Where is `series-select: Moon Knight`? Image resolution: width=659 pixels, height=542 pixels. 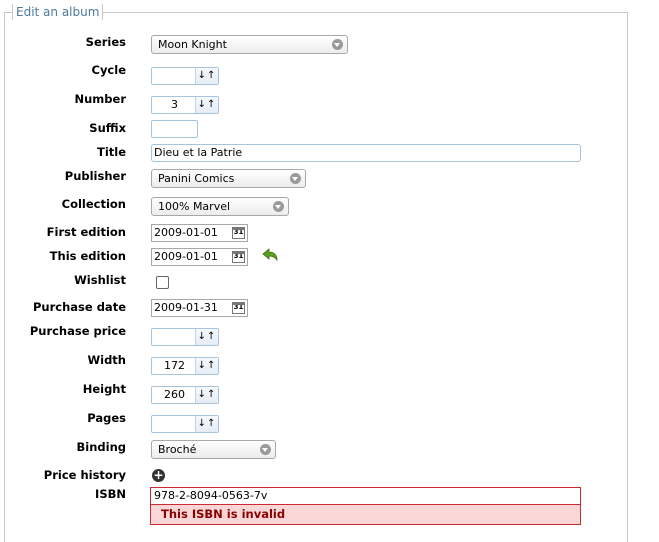 series-select: Moon Knight is located at coordinates (249, 44).